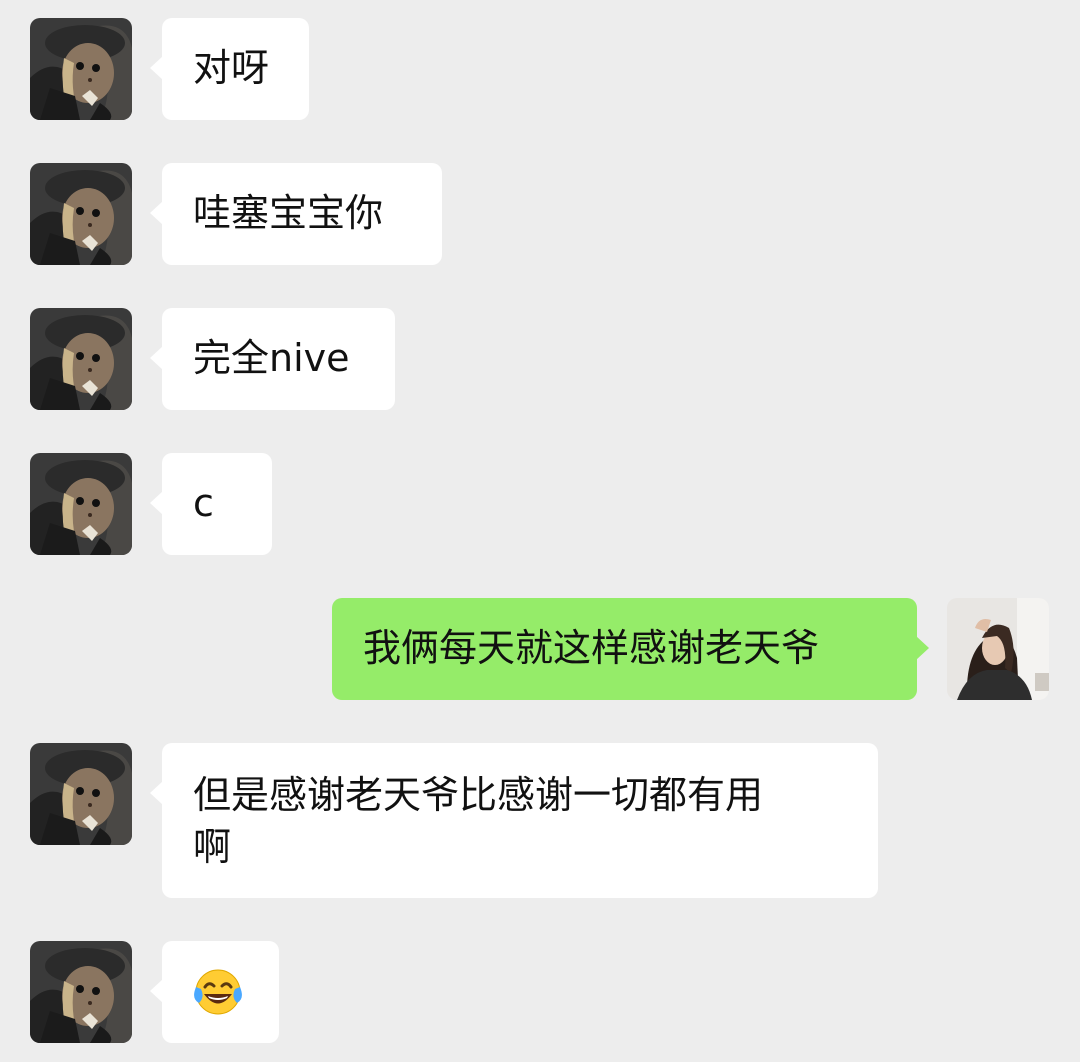  Describe the element at coordinates (212, 847) in the screenshot. I see `message-text-line: 啊` at that location.